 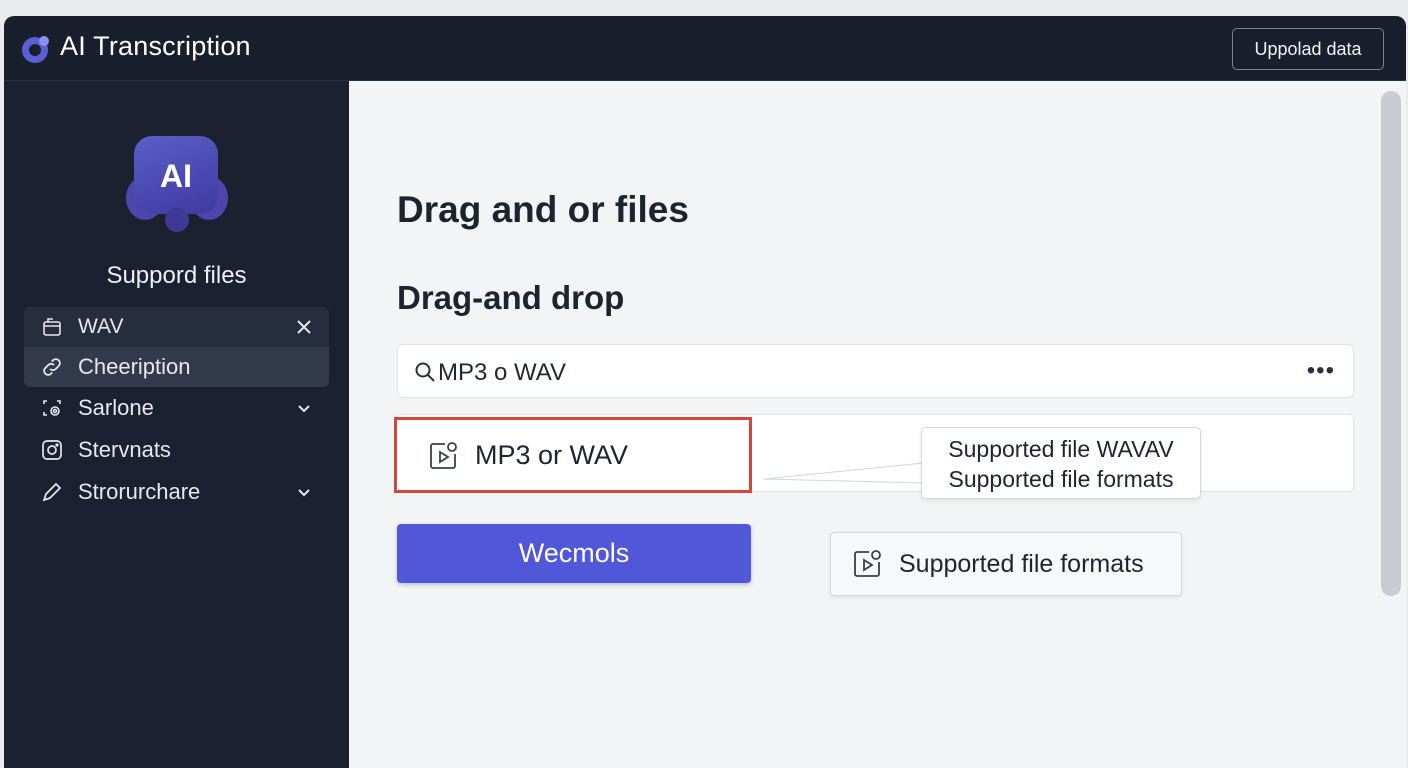 I want to click on sidebar-item-label: Strorurchare, so click(x=139, y=491).